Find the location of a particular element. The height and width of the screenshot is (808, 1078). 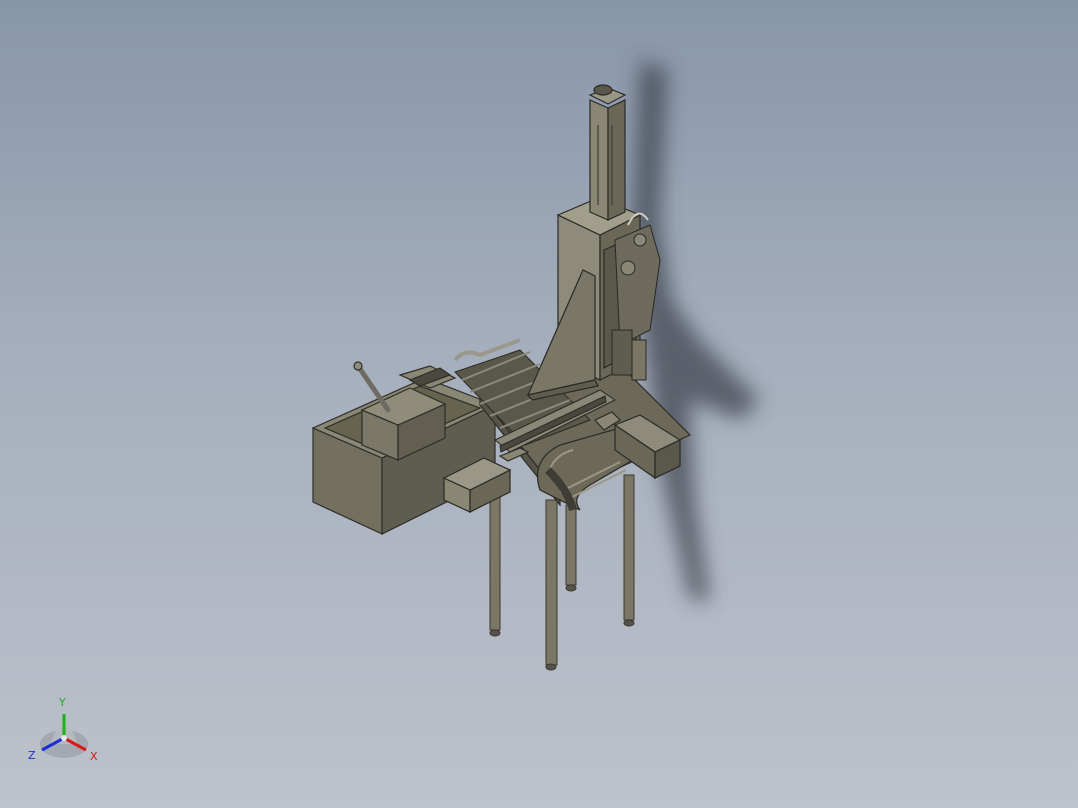

support-legs is located at coordinates (562, 572).